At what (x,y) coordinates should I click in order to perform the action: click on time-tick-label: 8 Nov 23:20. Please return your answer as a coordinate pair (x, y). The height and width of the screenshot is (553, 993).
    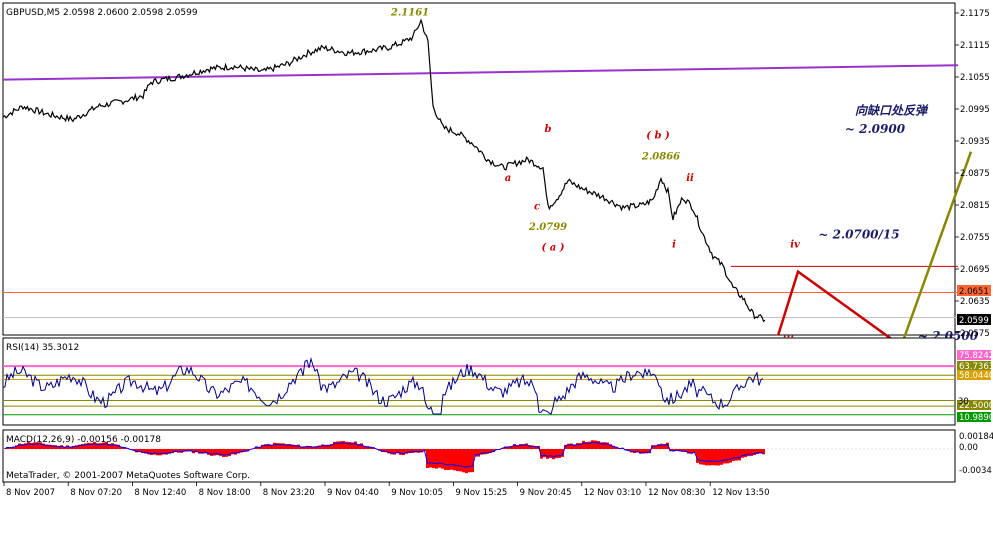
    Looking at the image, I should click on (289, 493).